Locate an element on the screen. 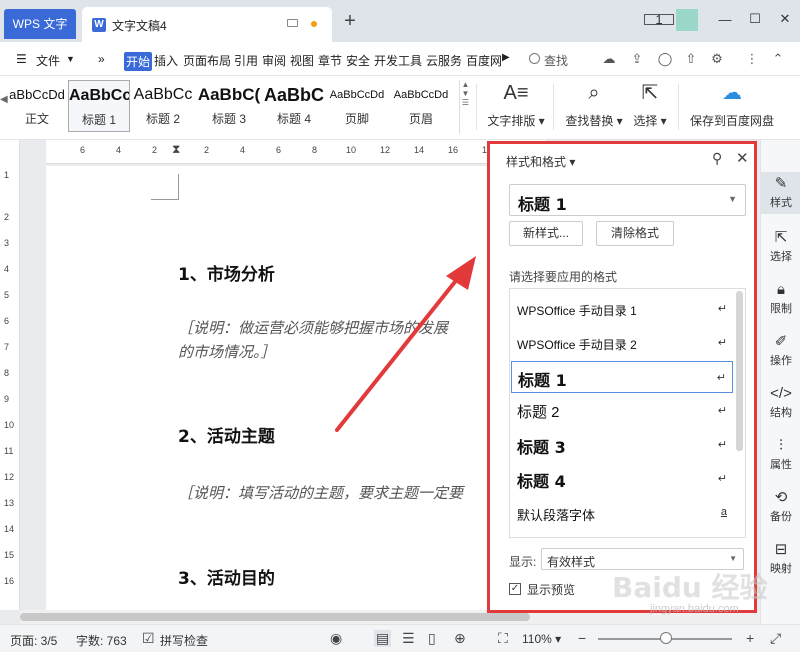  sidebar-item-properties: ⫶ 属性 is located at coordinates (780, 454).